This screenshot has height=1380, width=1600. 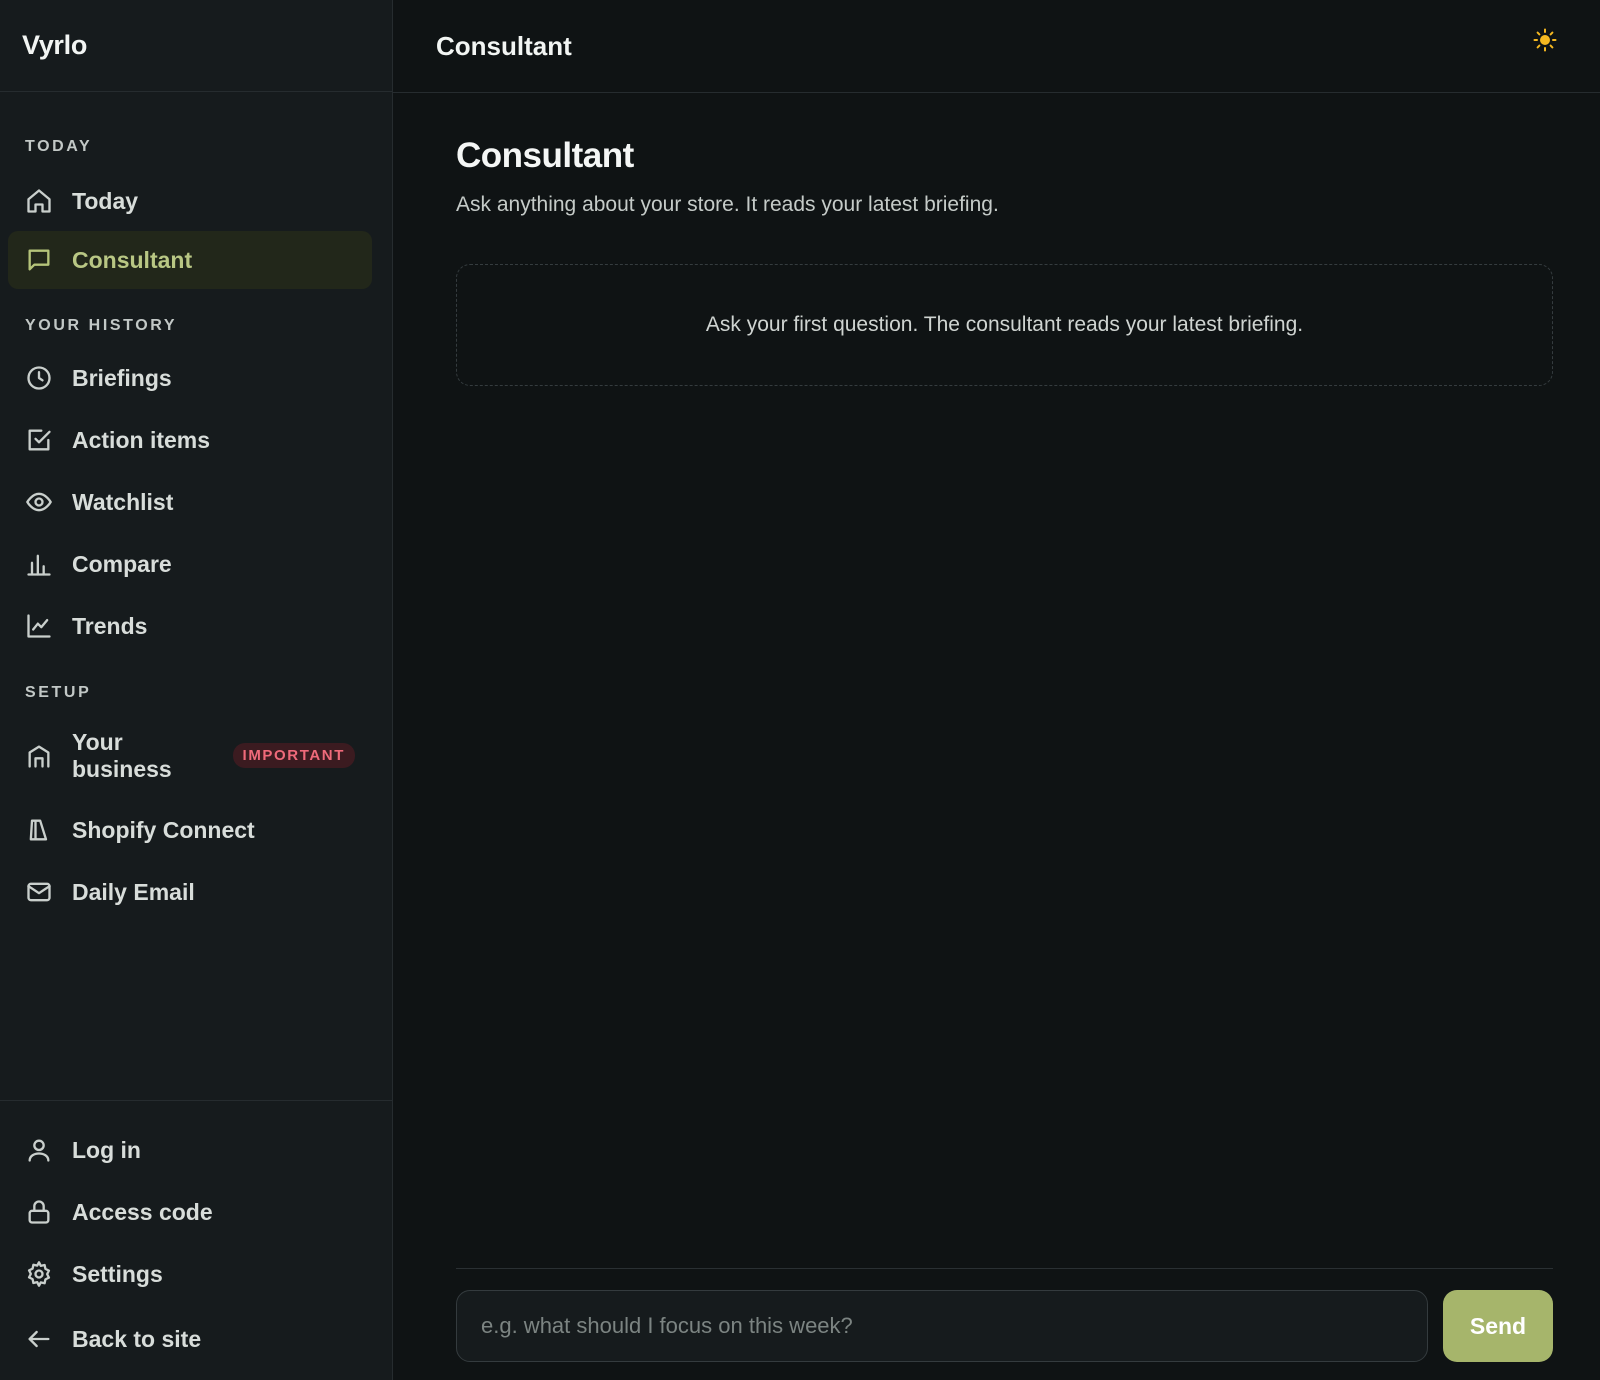 What do you see at coordinates (39, 1339) in the screenshot?
I see `arrow-left-icon` at bounding box center [39, 1339].